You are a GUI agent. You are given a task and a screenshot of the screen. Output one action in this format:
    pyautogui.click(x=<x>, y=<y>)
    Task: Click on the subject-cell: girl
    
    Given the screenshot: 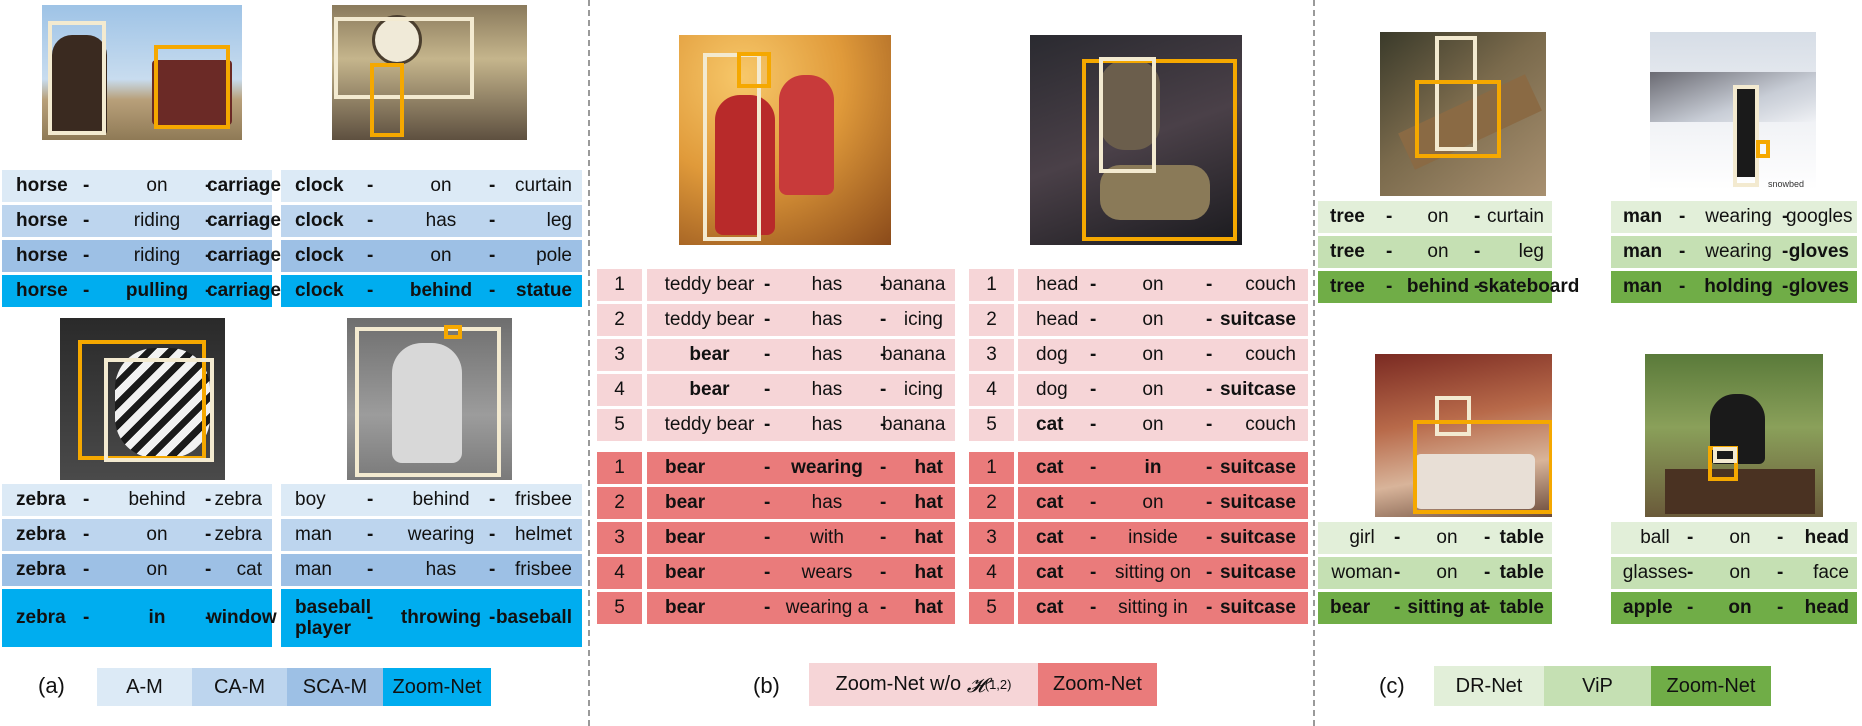 What is the action you would take?
    pyautogui.click(x=1362, y=537)
    